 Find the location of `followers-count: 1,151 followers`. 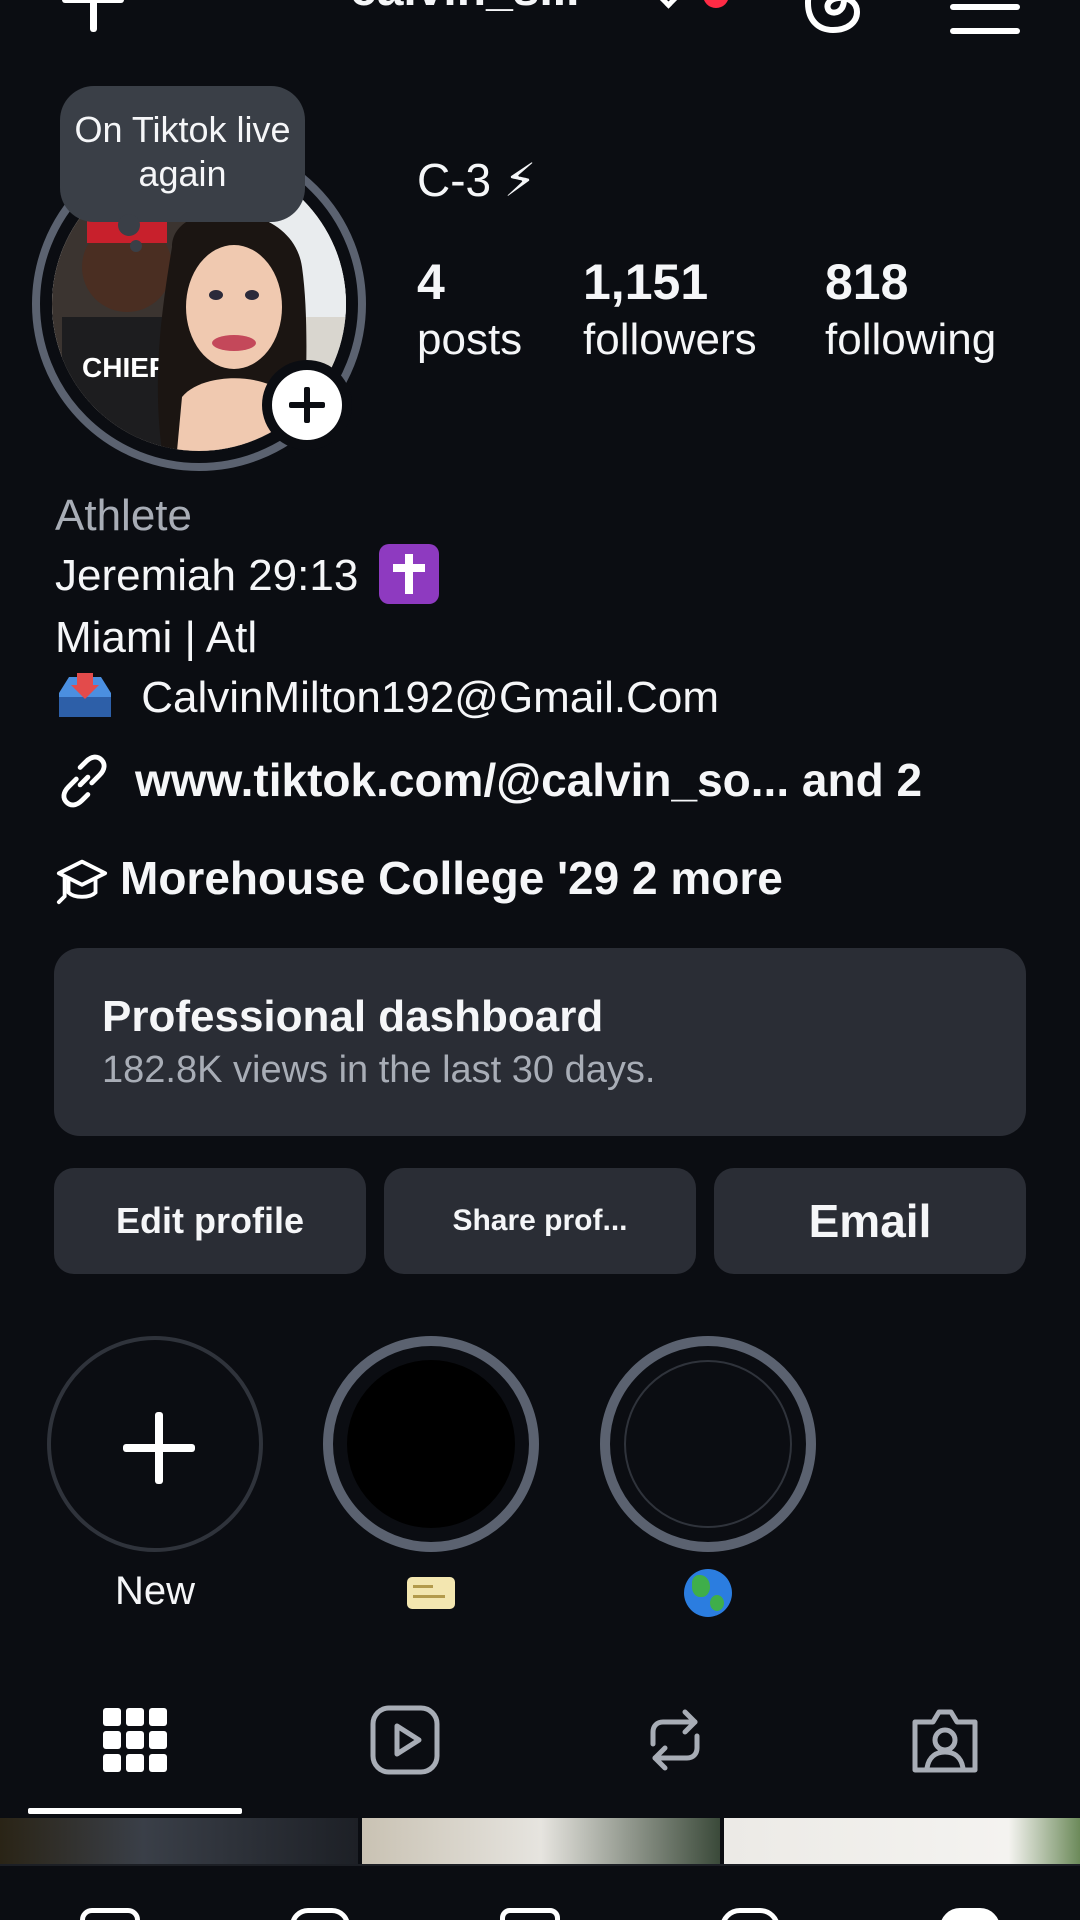

followers-count: 1,151 followers is located at coordinates (670, 310).